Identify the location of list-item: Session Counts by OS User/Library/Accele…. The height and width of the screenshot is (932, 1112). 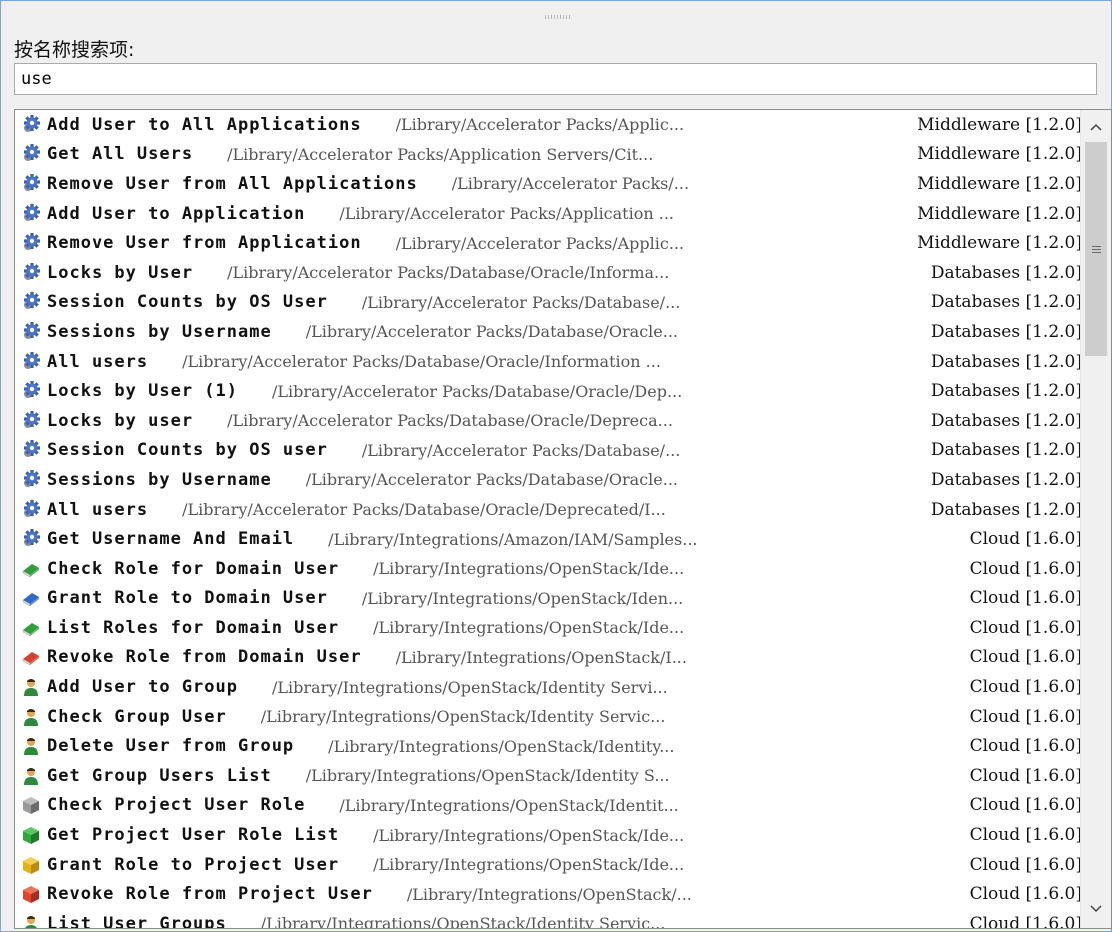
(548, 303).